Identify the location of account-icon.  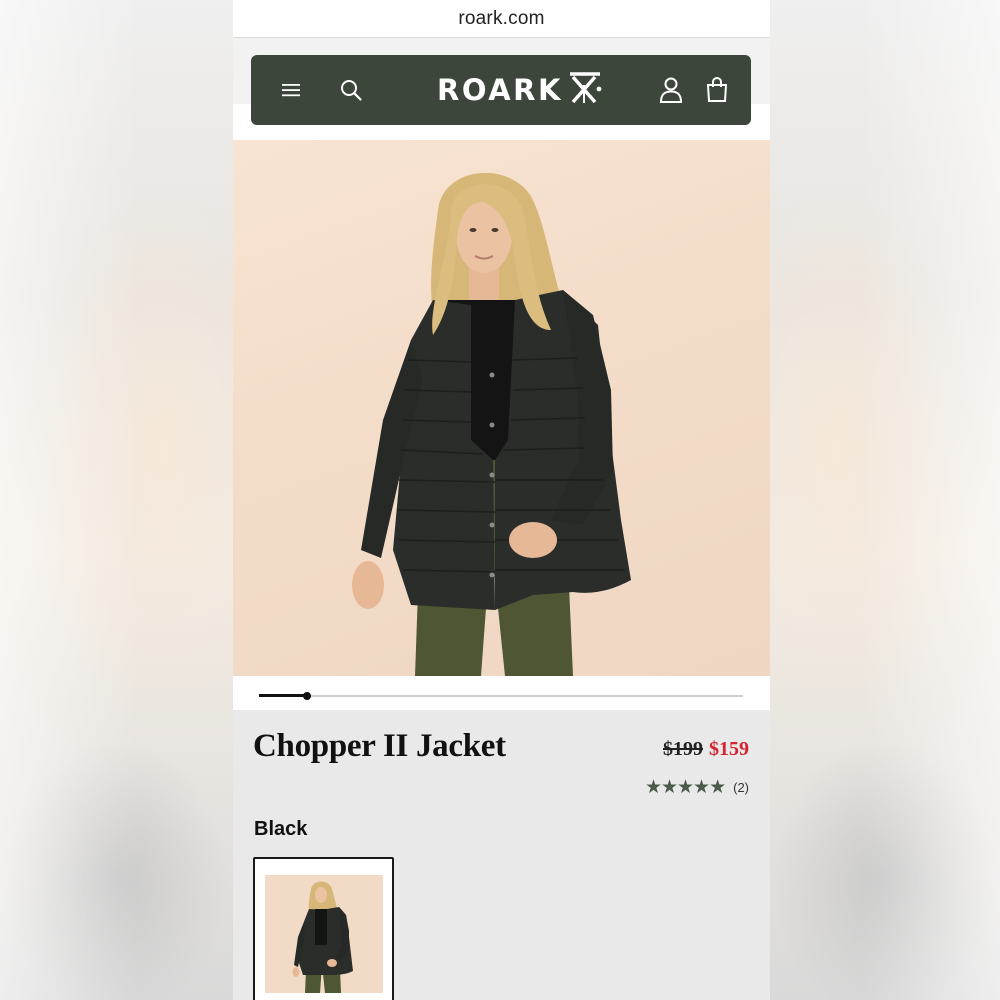
(671, 90).